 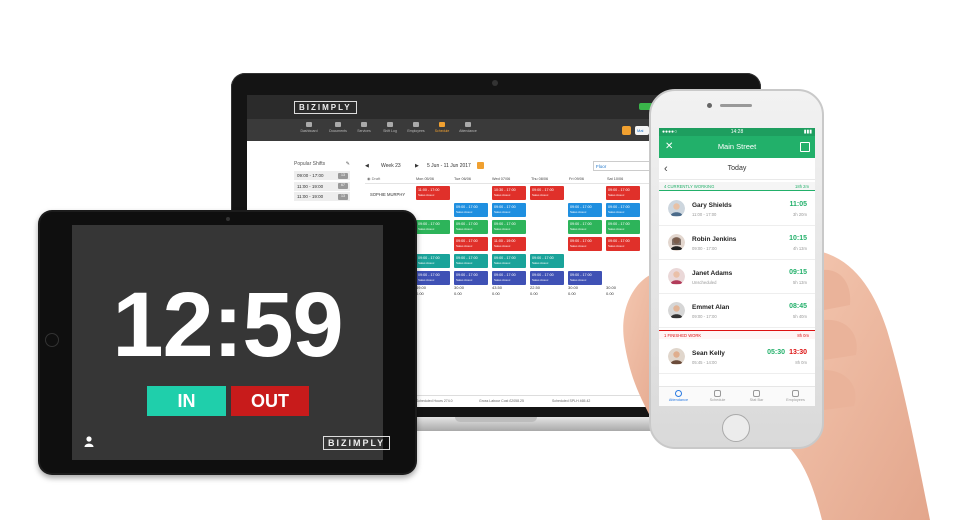 What do you see at coordinates (496, 419) in the screenshot?
I see `laptop-notch` at bounding box center [496, 419].